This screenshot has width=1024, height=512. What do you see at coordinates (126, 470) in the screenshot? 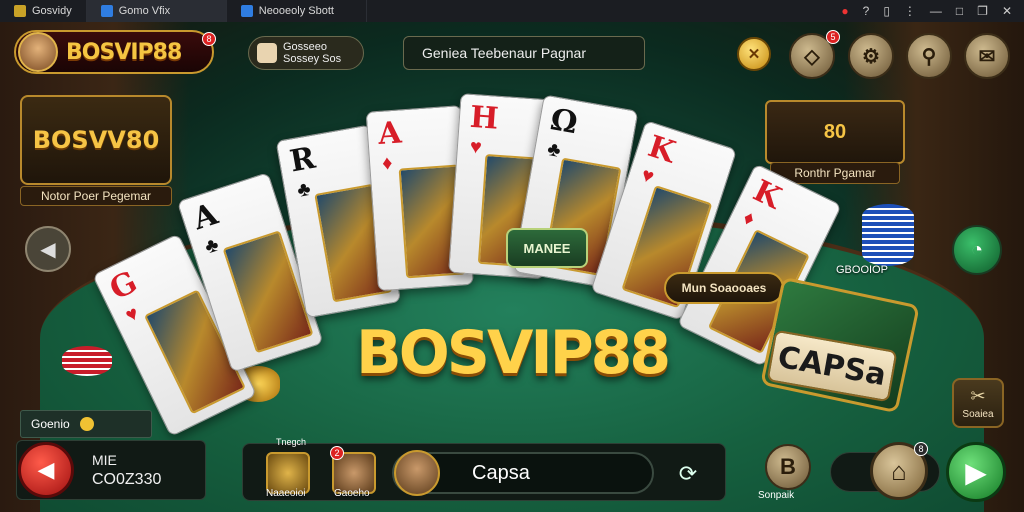
I see `balance-text: MIE CO0Z330` at bounding box center [126, 470].